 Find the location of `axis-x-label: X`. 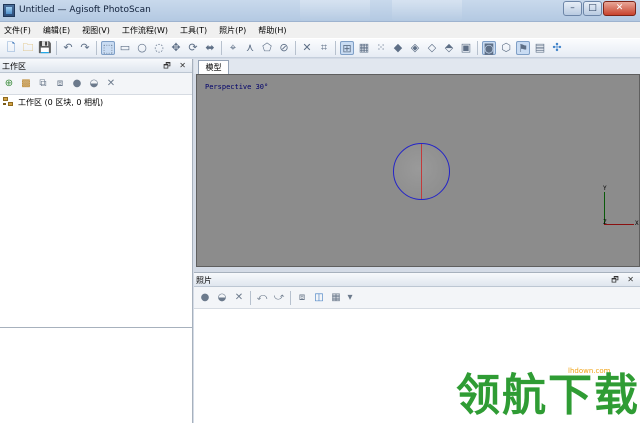

axis-x-label: X is located at coordinates (637, 223).